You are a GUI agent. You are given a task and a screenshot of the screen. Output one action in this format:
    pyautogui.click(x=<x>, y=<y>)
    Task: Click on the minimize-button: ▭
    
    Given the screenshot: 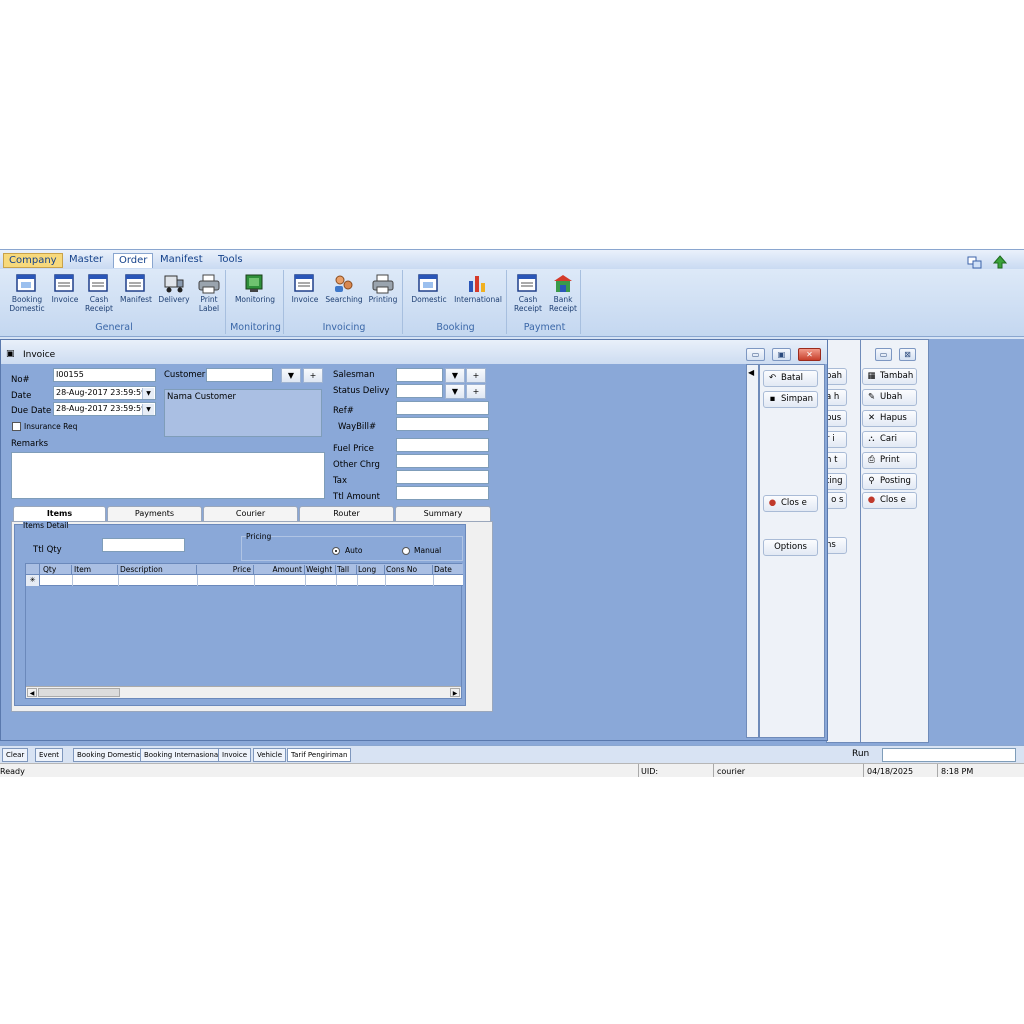 What is the action you would take?
    pyautogui.click(x=755, y=354)
    